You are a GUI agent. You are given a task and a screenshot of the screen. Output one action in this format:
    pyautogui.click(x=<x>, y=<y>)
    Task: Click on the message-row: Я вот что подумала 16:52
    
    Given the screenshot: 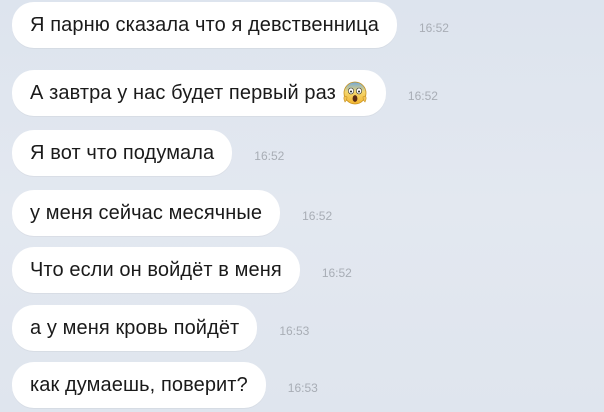 What is the action you would take?
    pyautogui.click(x=143, y=153)
    